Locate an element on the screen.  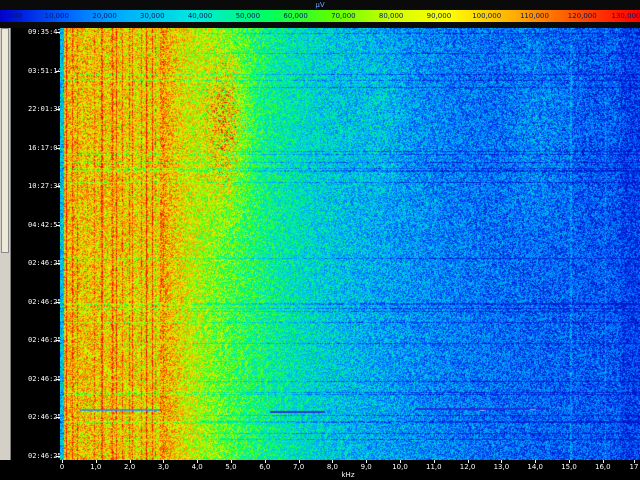
legend-tick-label: 100,000 is located at coordinates (487, 16).